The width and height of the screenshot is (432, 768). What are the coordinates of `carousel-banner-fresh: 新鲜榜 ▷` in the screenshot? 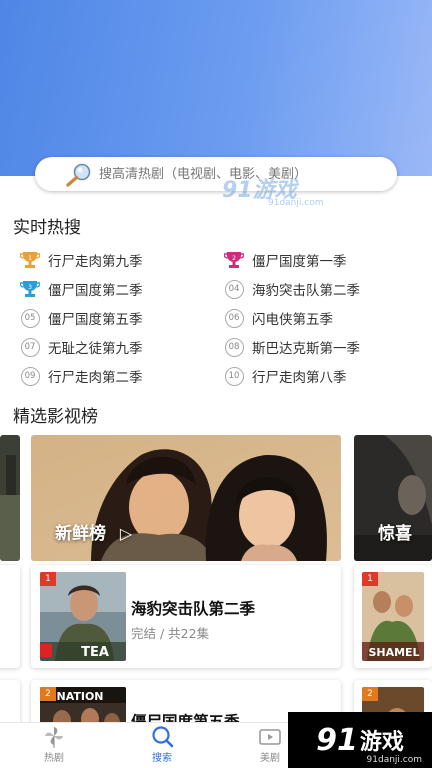 It's located at (186, 498).